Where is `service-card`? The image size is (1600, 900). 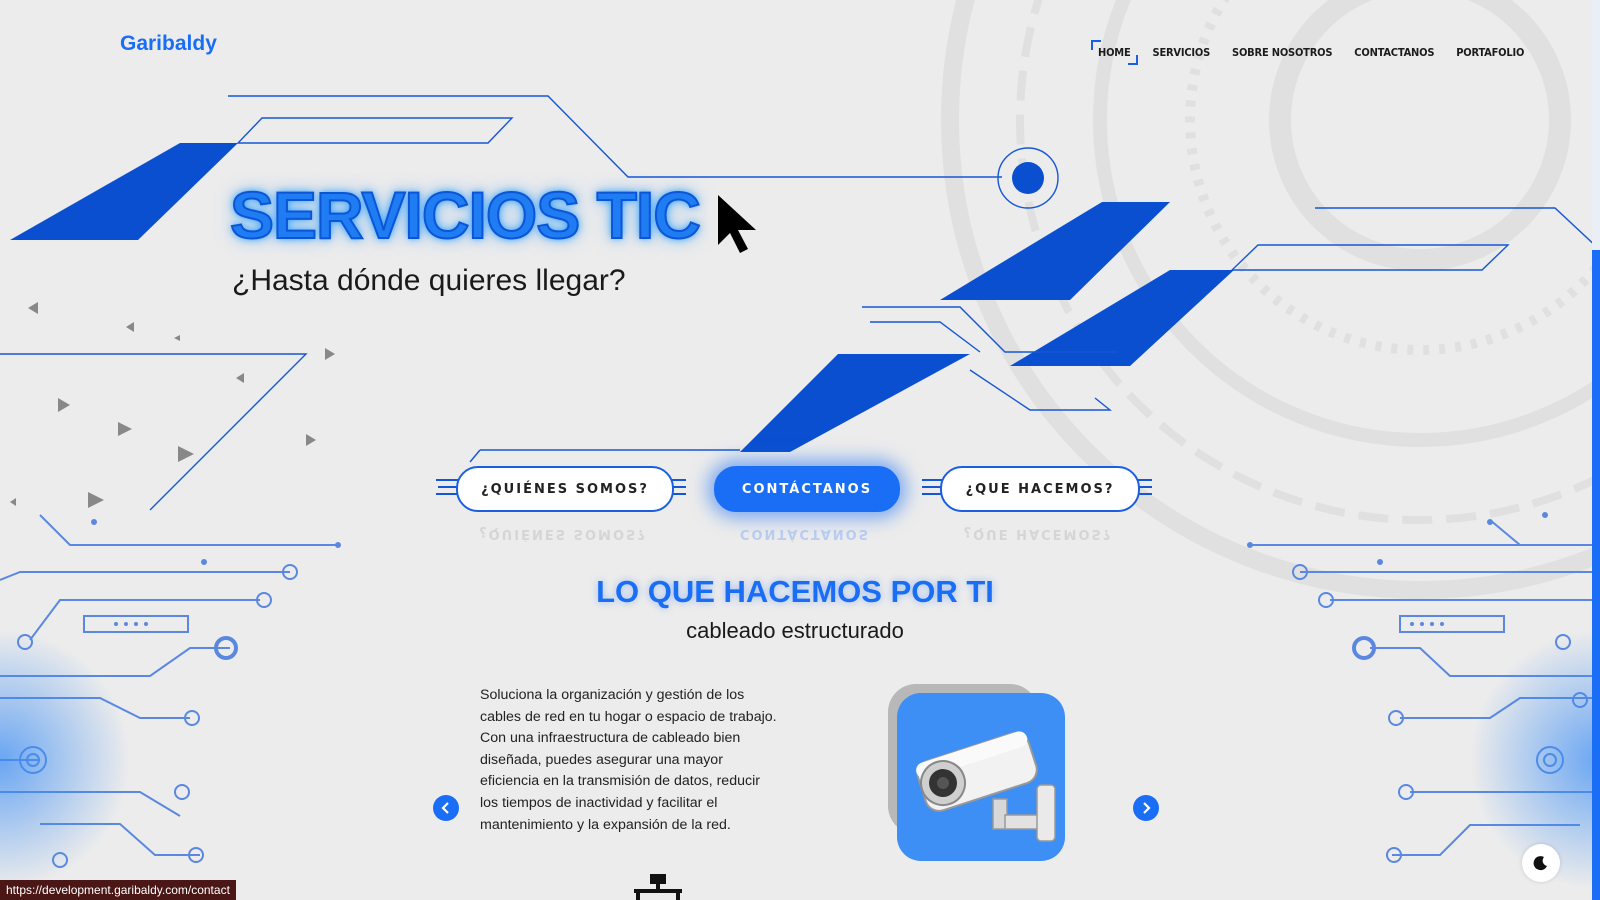
service-card is located at coordinates (981, 777).